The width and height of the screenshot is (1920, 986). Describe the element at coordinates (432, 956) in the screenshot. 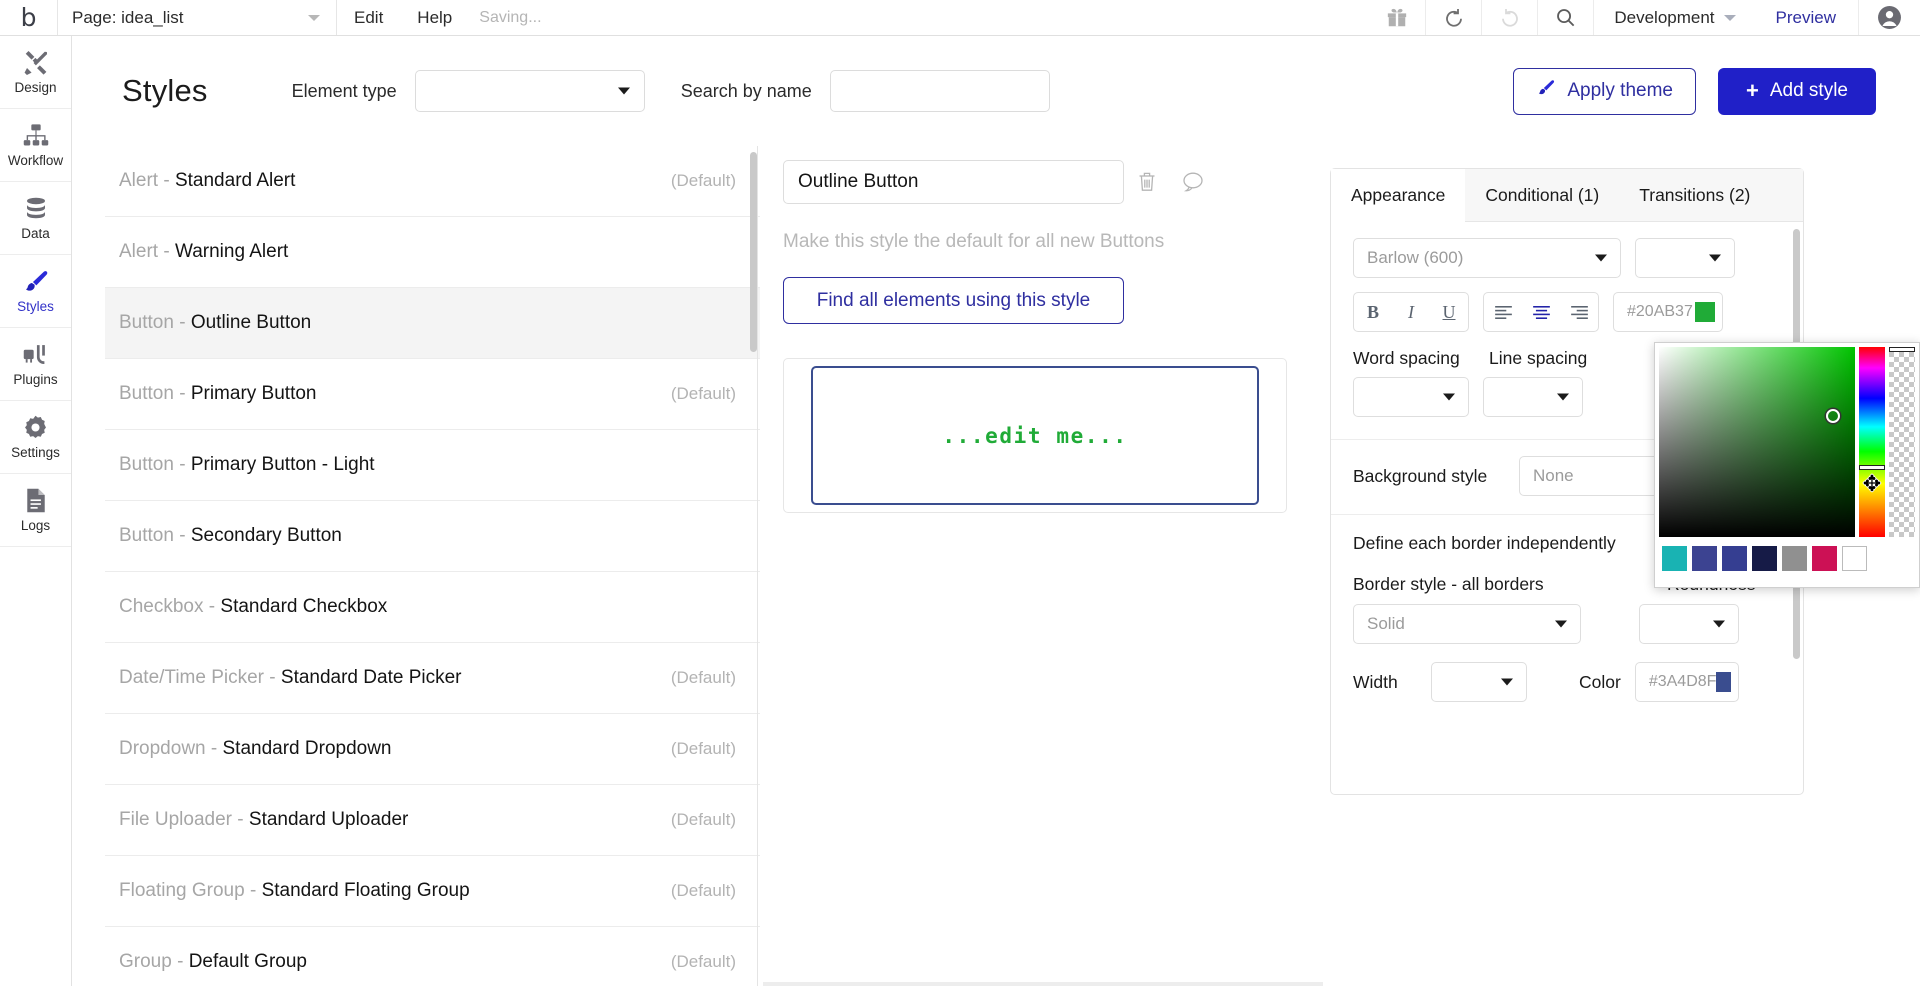

I see `table-row: Group - Default Group (Default)` at that location.